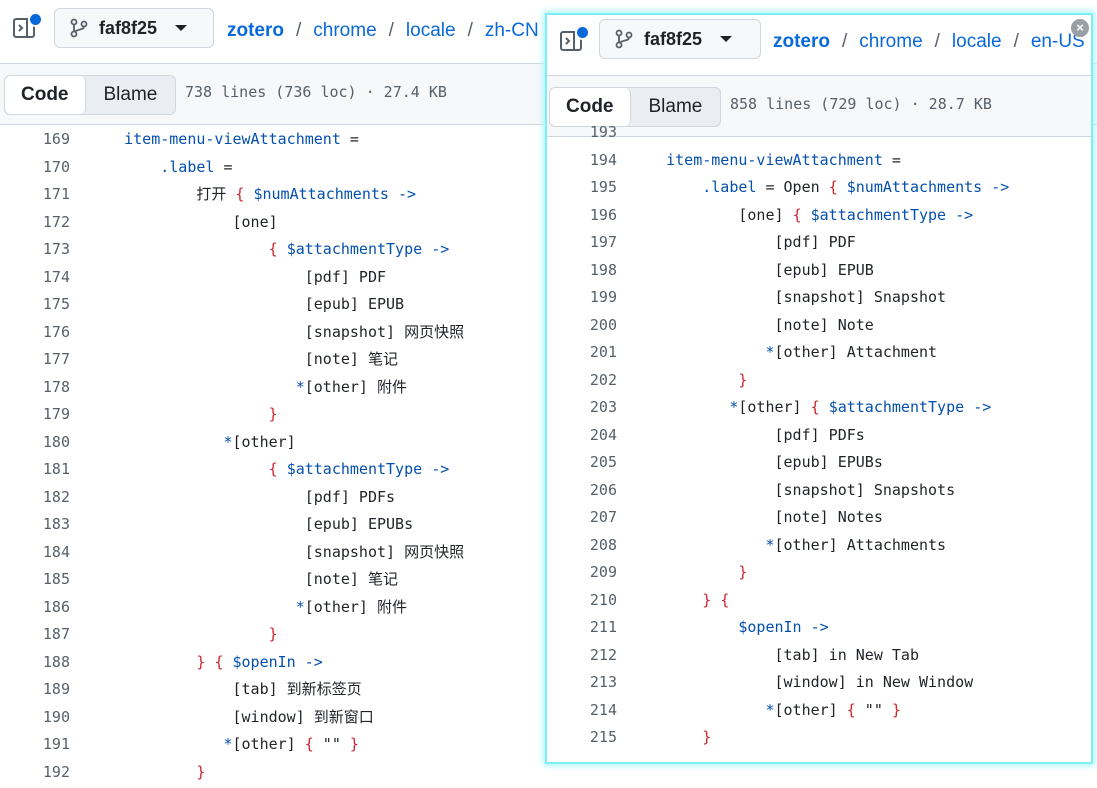 This screenshot has width=1097, height=788. I want to click on code-line: 202 }, so click(819, 381).